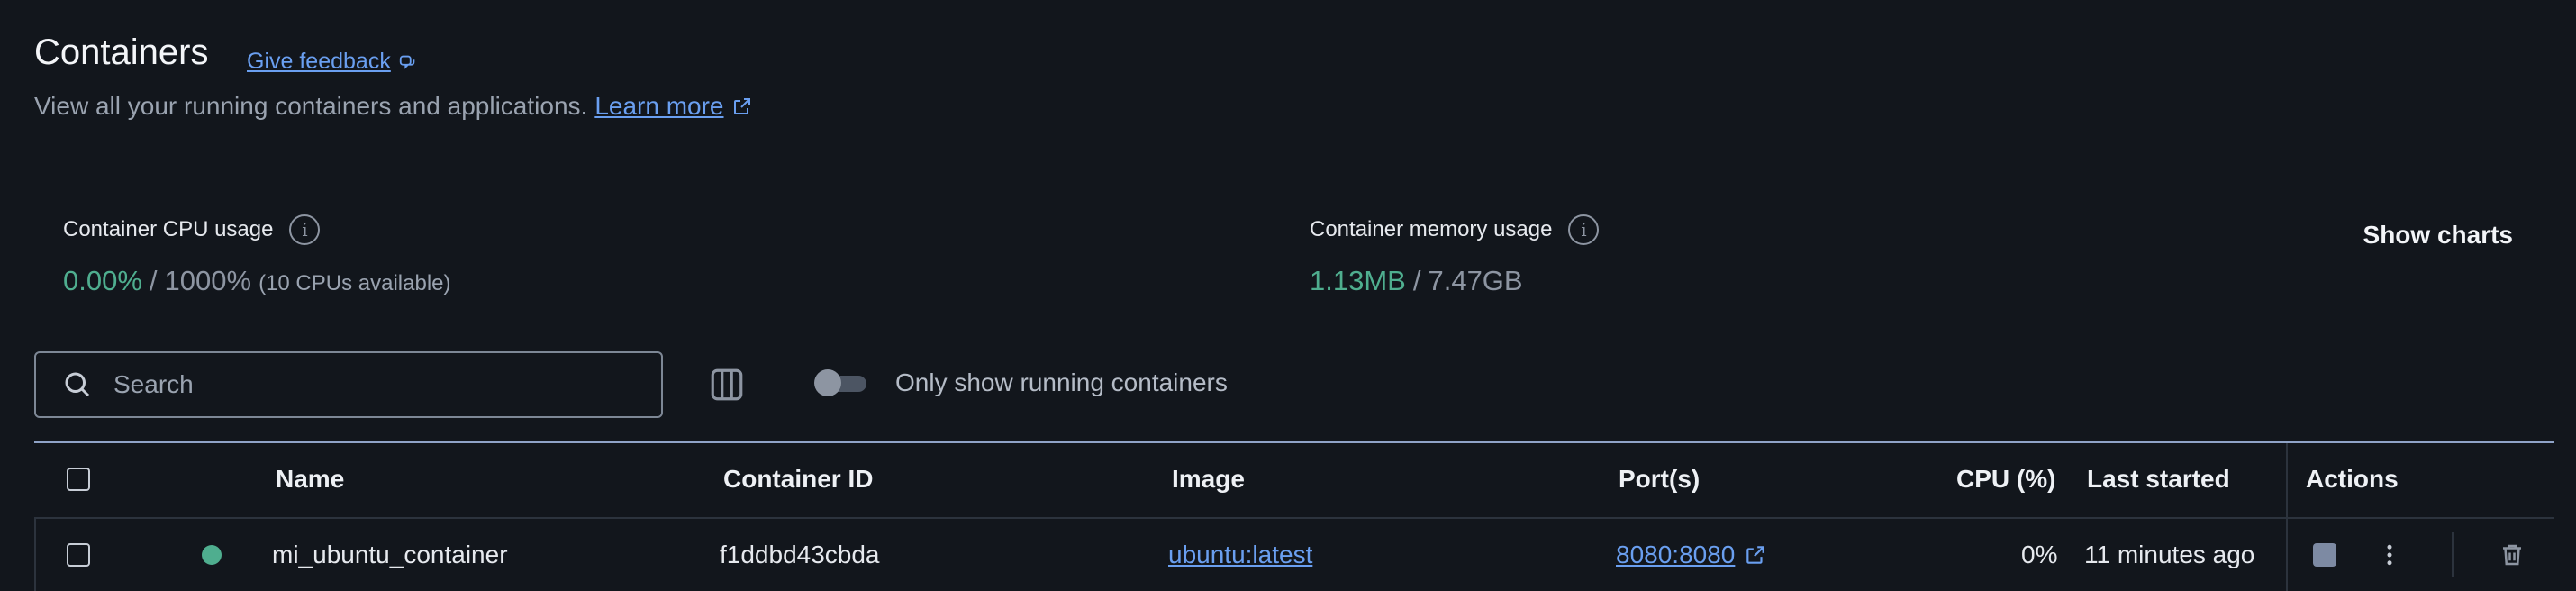 The image size is (2576, 591). What do you see at coordinates (1061, 382) in the screenshot?
I see `running-only-label: Only show running containers` at bounding box center [1061, 382].